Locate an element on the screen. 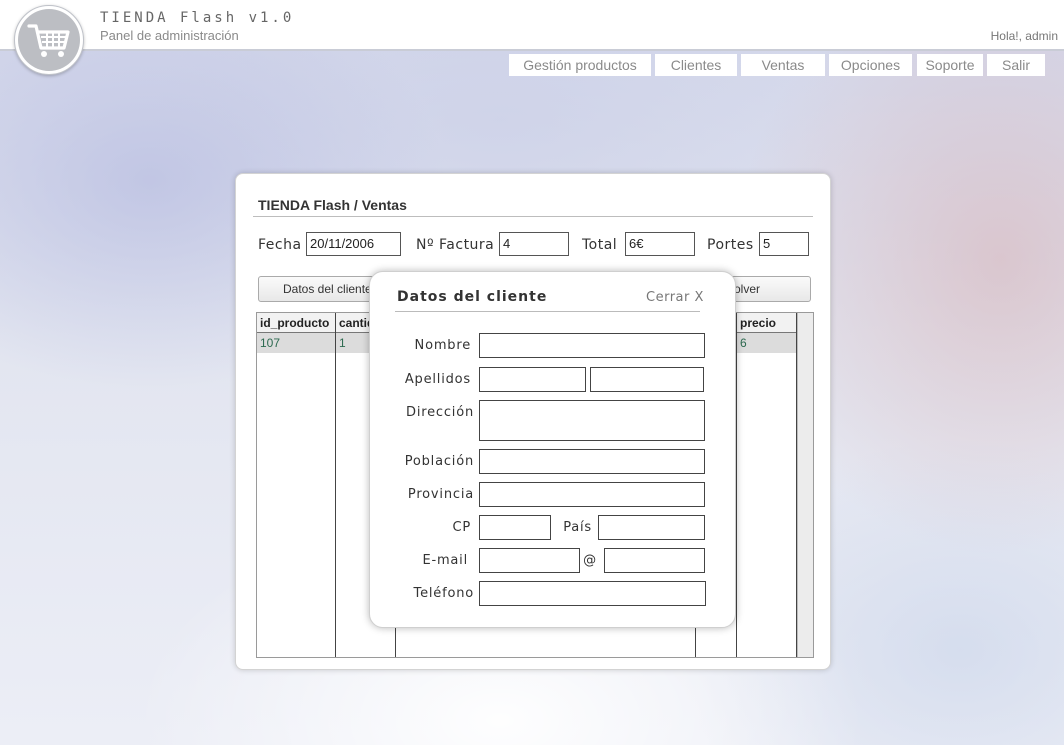  direccion-input is located at coordinates (592, 420).